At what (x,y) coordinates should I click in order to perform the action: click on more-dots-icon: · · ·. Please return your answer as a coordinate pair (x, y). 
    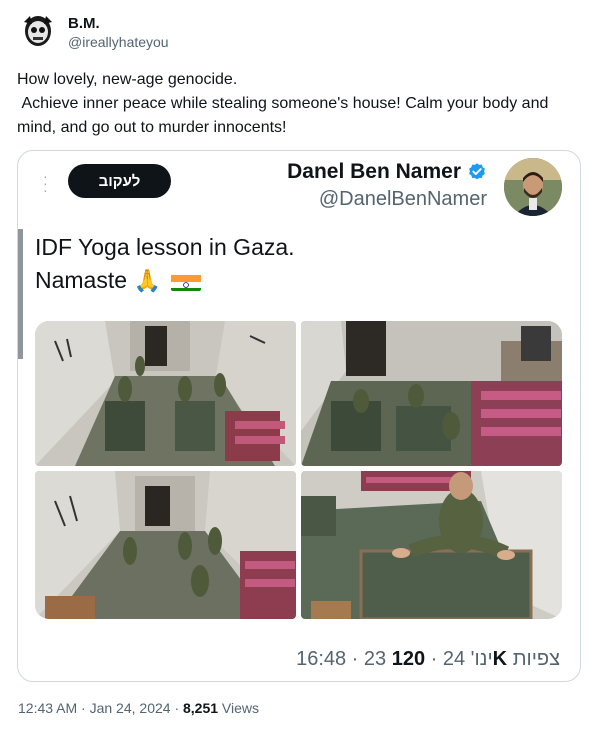
    Looking at the image, I should click on (46, 183).